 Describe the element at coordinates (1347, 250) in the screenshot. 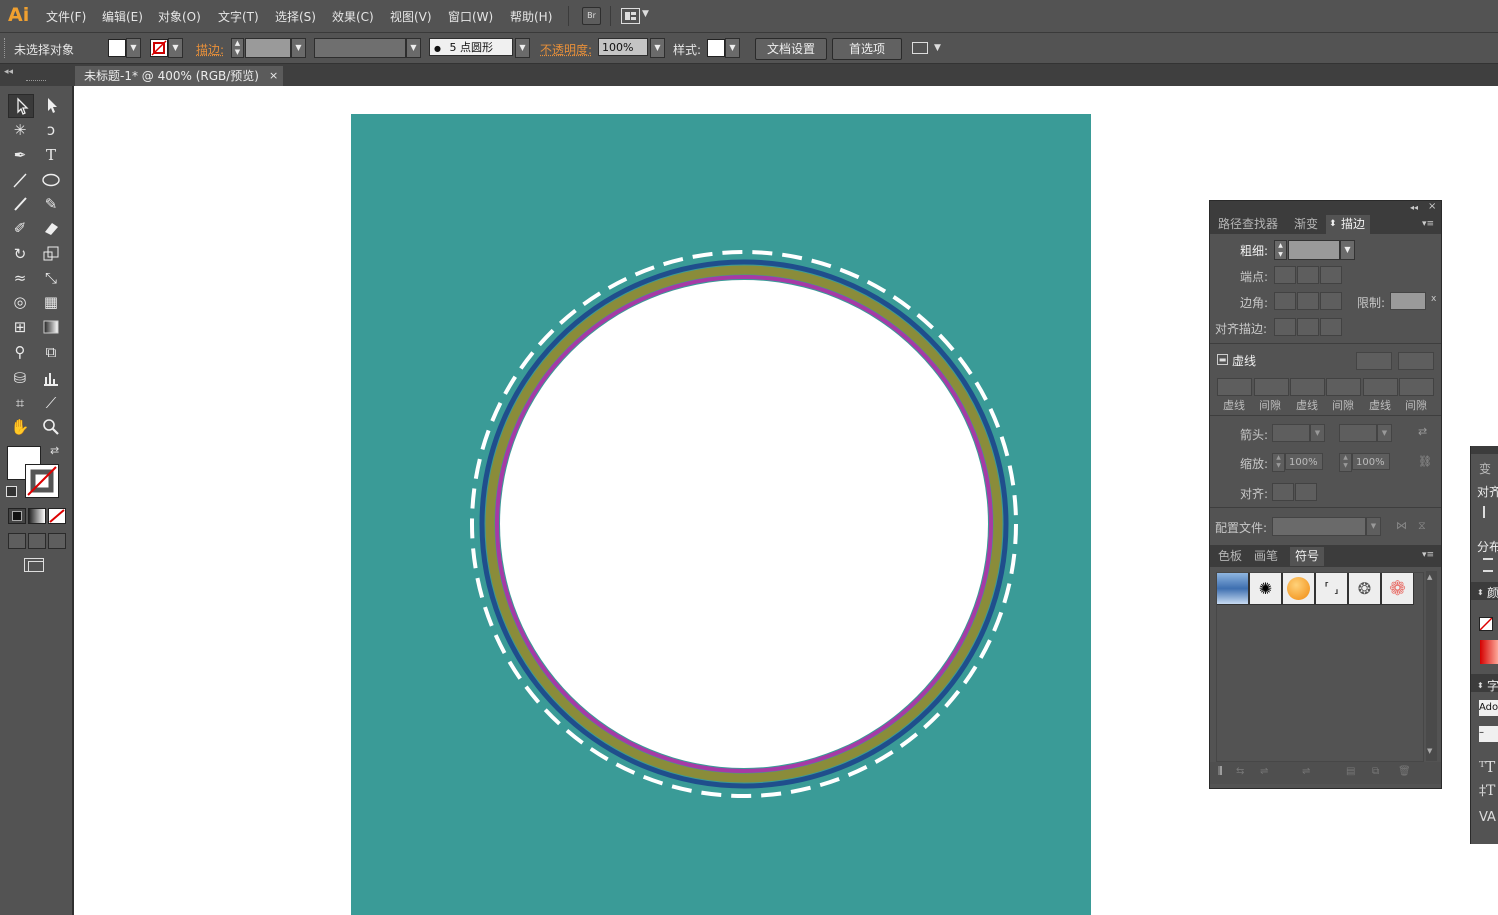

I see `weight-dropdown: ▼` at that location.